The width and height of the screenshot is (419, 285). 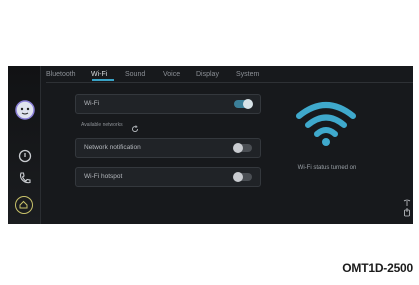 What do you see at coordinates (326, 123) in the screenshot?
I see `wifi-icon` at bounding box center [326, 123].